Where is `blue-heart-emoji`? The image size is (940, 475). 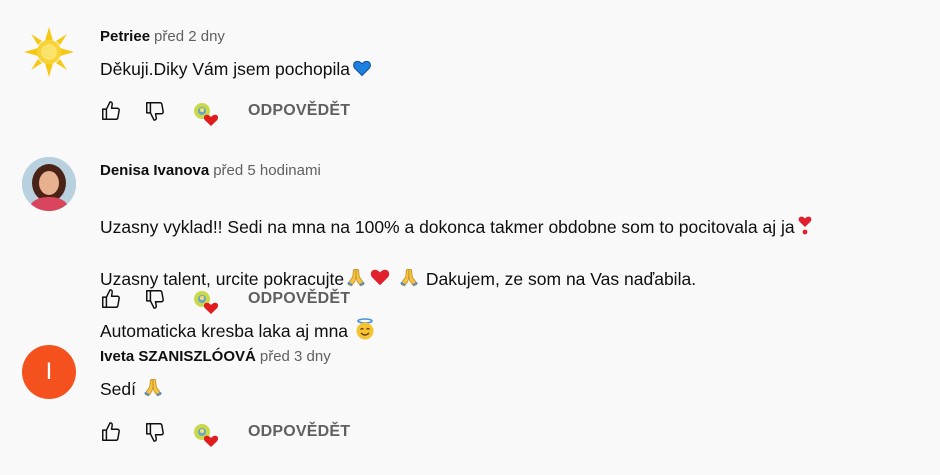
blue-heart-emoji is located at coordinates (362, 68).